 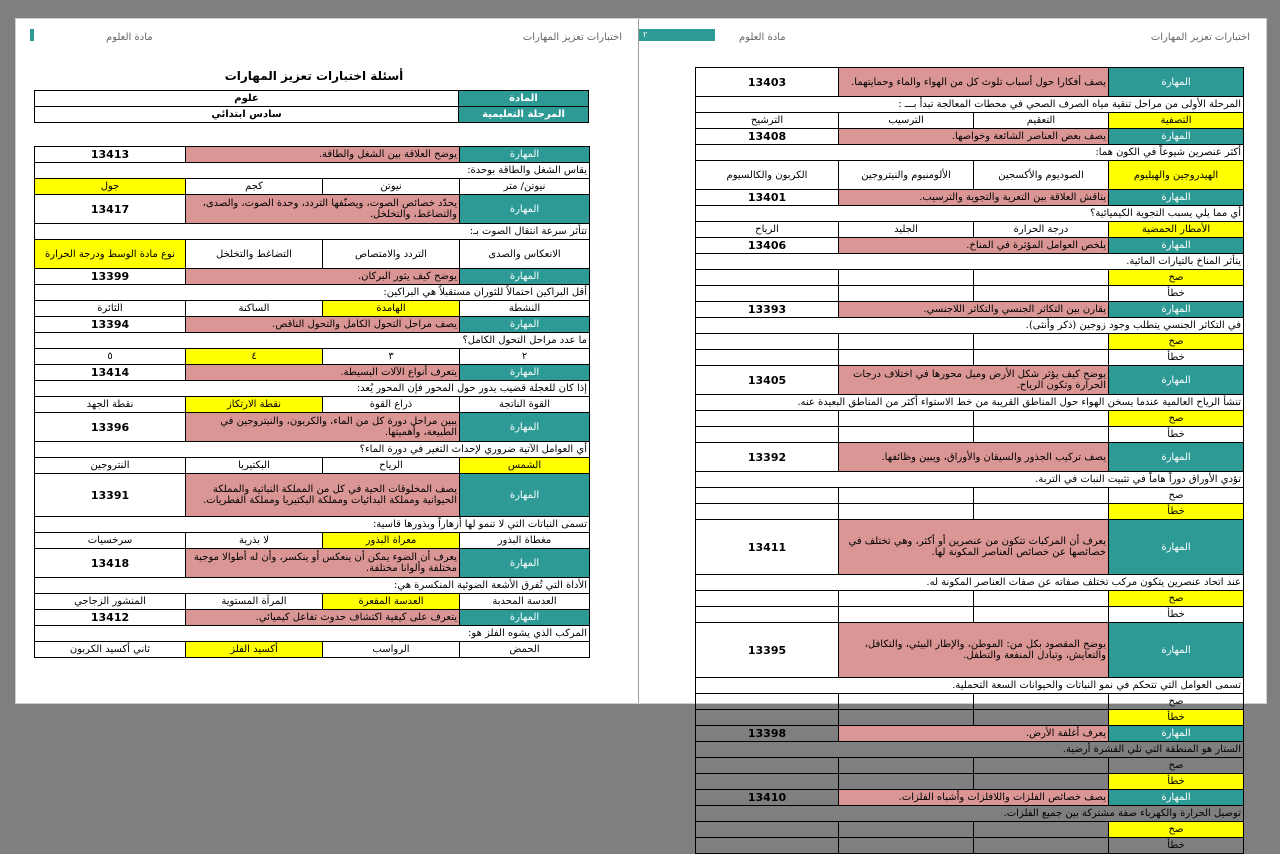 What do you see at coordinates (254, 186) in the screenshot?
I see `answer-option: كجم` at bounding box center [254, 186].